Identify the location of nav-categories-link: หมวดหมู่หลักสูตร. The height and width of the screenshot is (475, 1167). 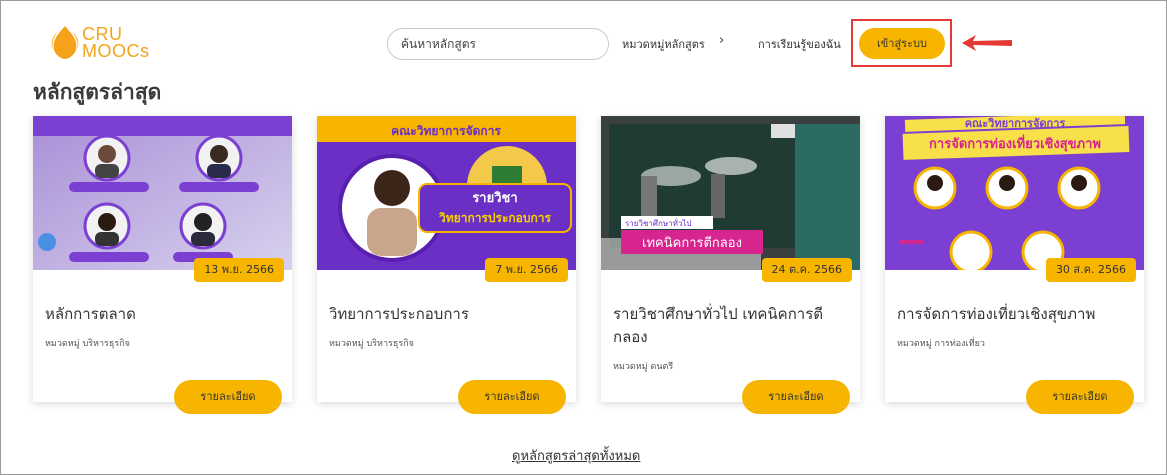
(663, 44).